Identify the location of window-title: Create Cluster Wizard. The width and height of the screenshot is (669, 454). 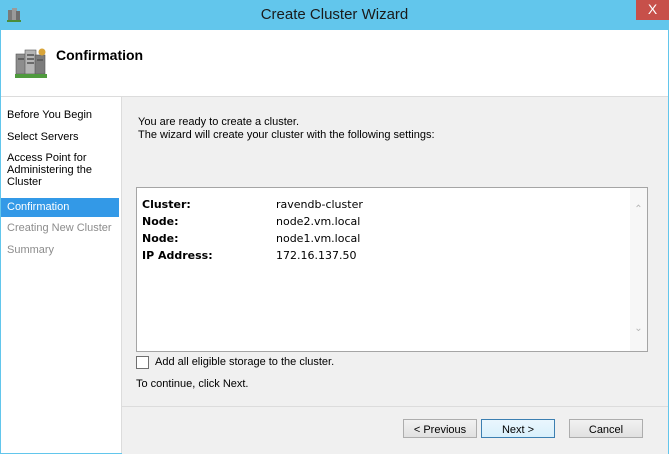
(334, 14).